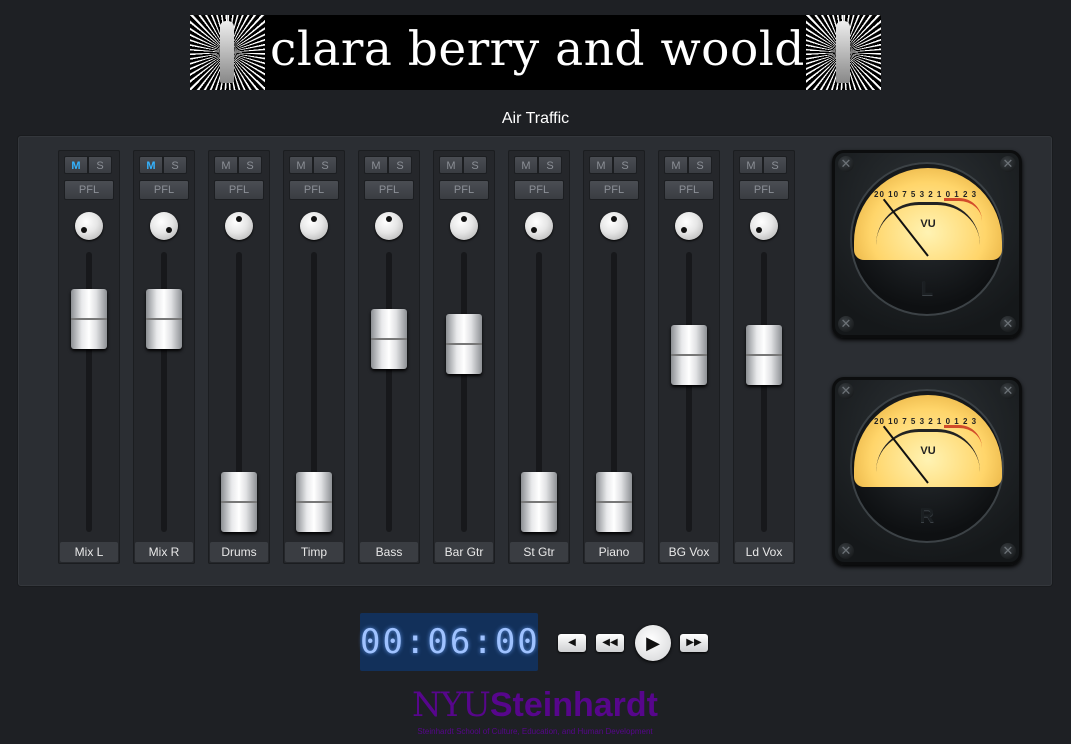 The height and width of the screenshot is (744, 1071). I want to click on channel-label: Ld Vox, so click(764, 552).